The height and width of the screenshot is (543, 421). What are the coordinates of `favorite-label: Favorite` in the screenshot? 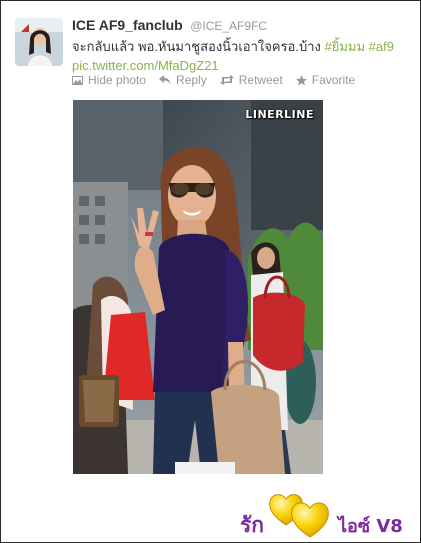 It's located at (333, 80).